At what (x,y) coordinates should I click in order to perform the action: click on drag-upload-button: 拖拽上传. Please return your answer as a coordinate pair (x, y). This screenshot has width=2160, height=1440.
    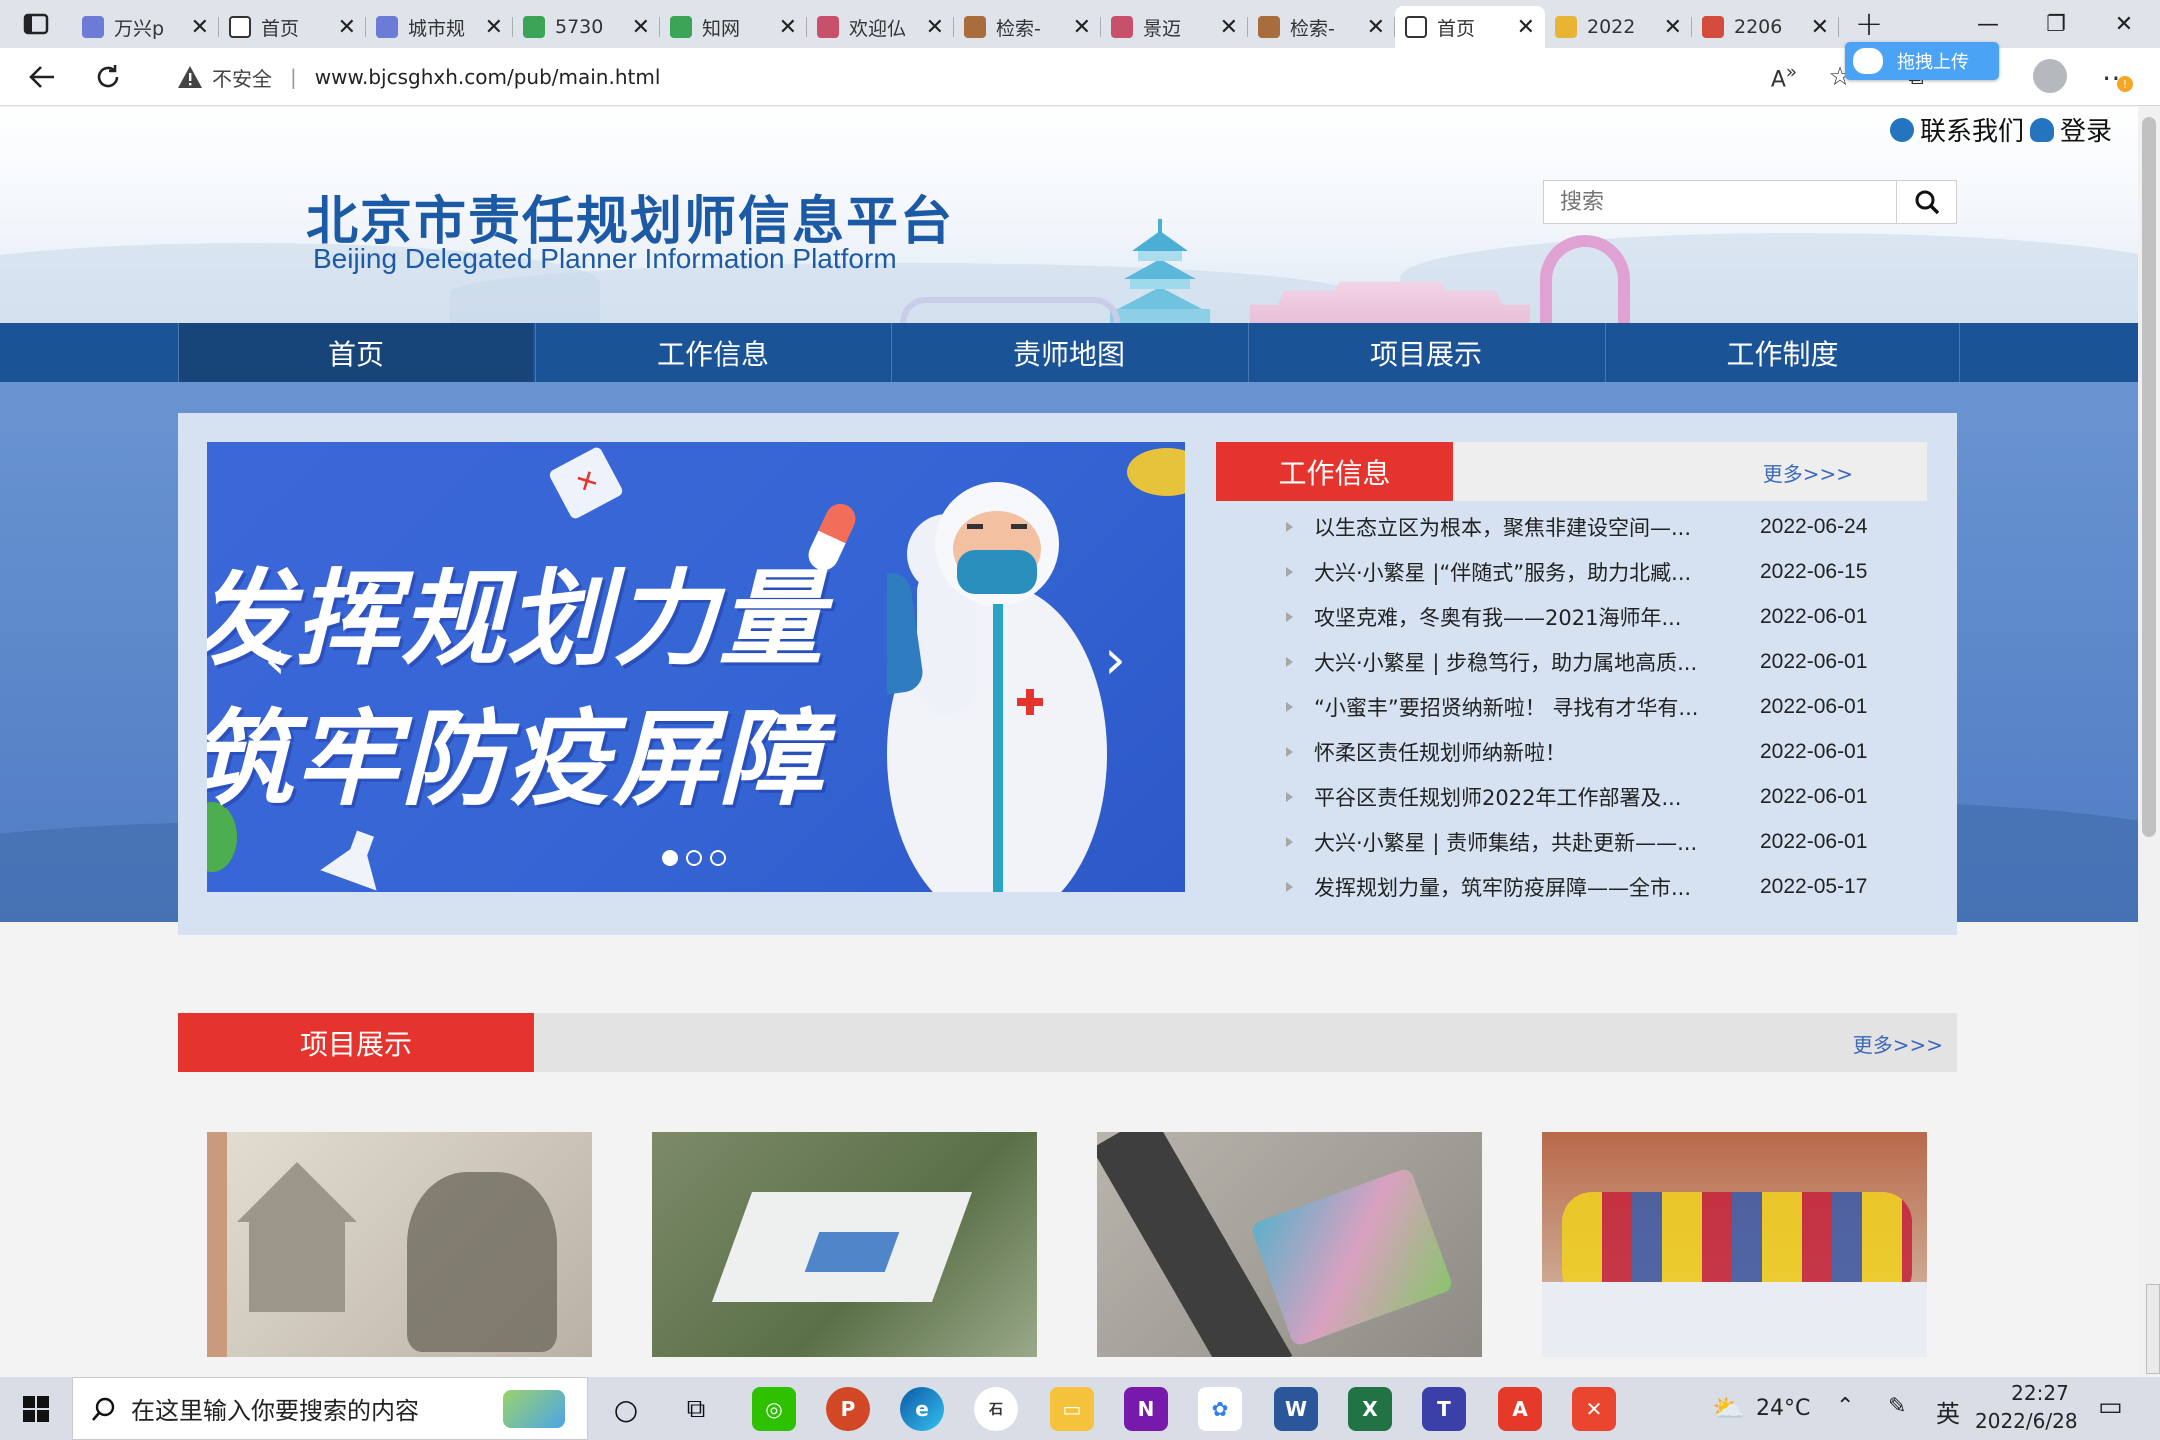
    Looking at the image, I should click on (1922, 61).